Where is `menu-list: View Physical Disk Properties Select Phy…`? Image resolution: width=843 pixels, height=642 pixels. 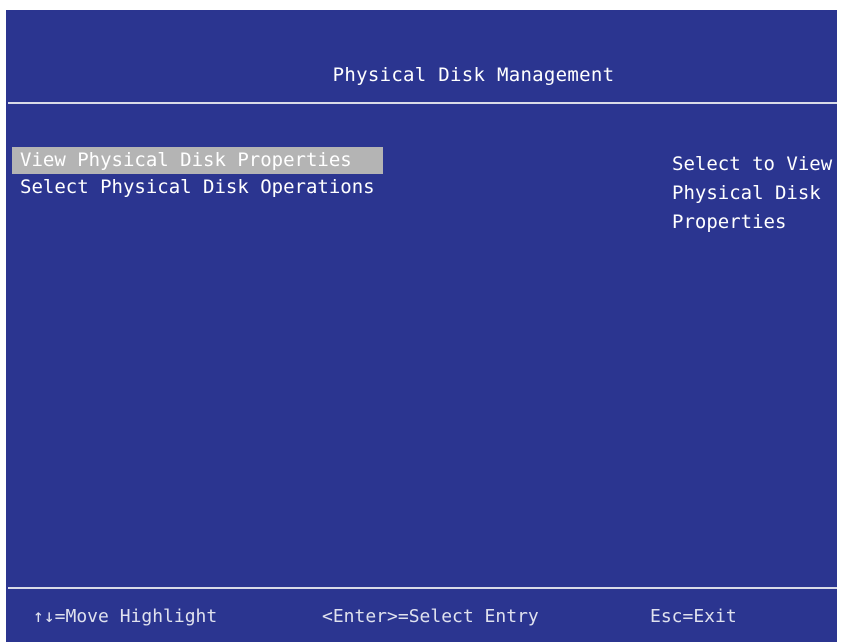 menu-list: View Physical Disk Properties Select Phy… is located at coordinates (197, 174).